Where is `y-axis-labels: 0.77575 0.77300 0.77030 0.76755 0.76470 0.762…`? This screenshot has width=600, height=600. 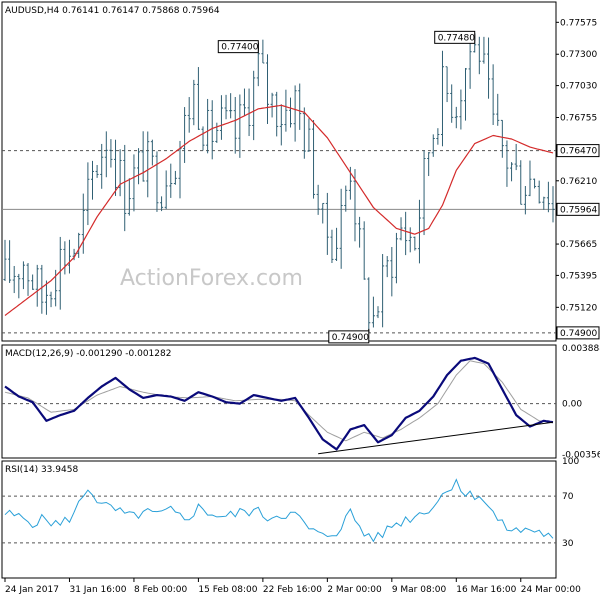 y-axis-labels: 0.77575 0.77300 0.77030 0.76755 0.76470 0.762… is located at coordinates (578, 283).